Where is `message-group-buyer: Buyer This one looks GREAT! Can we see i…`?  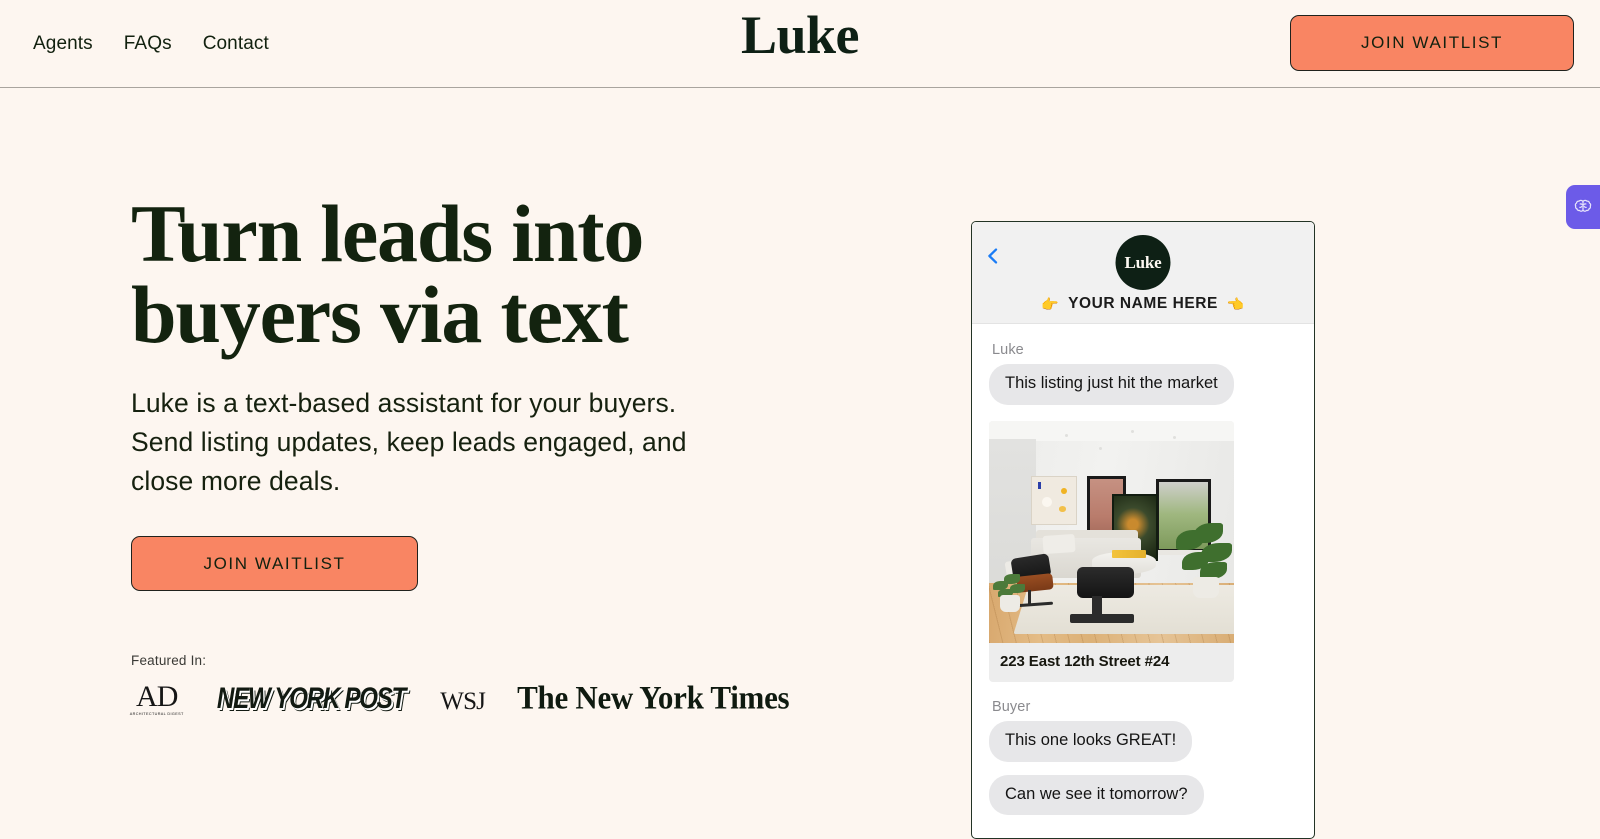 message-group-buyer: Buyer This one looks GREAT! Can we see i… is located at coordinates (1140, 757).